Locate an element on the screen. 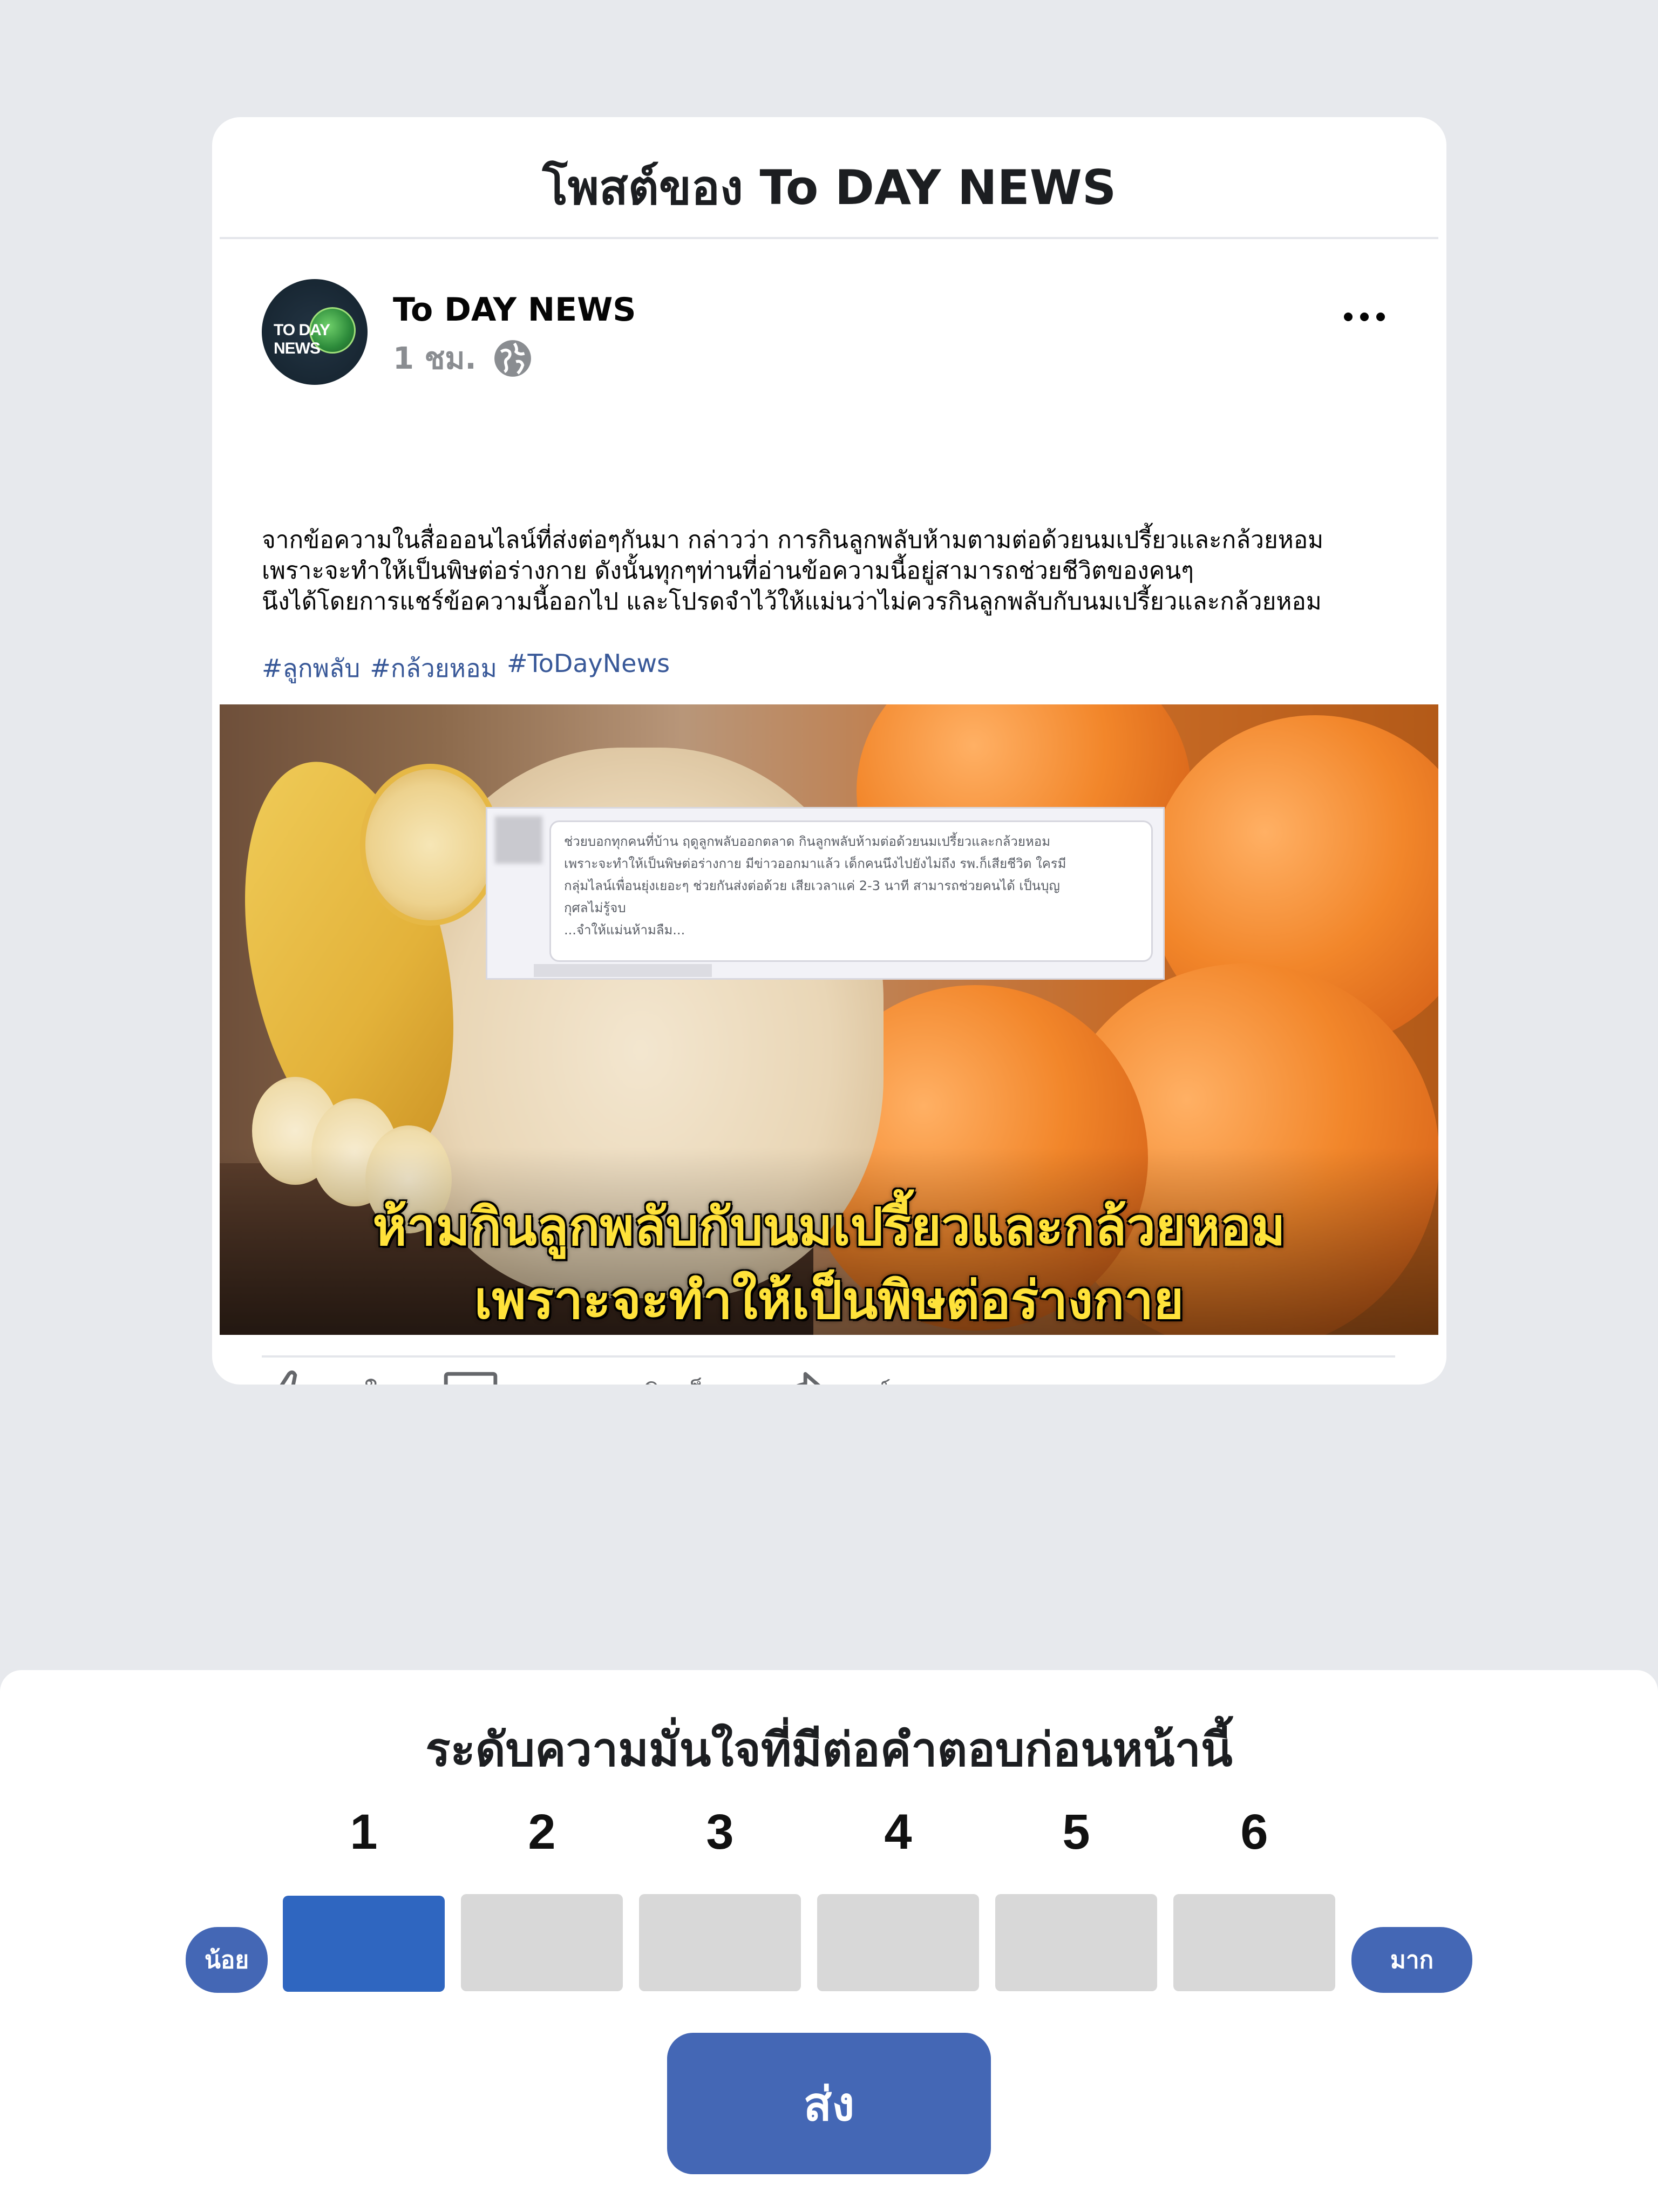 The height and width of the screenshot is (2212, 1658). share-icon is located at coordinates (808, 1378).